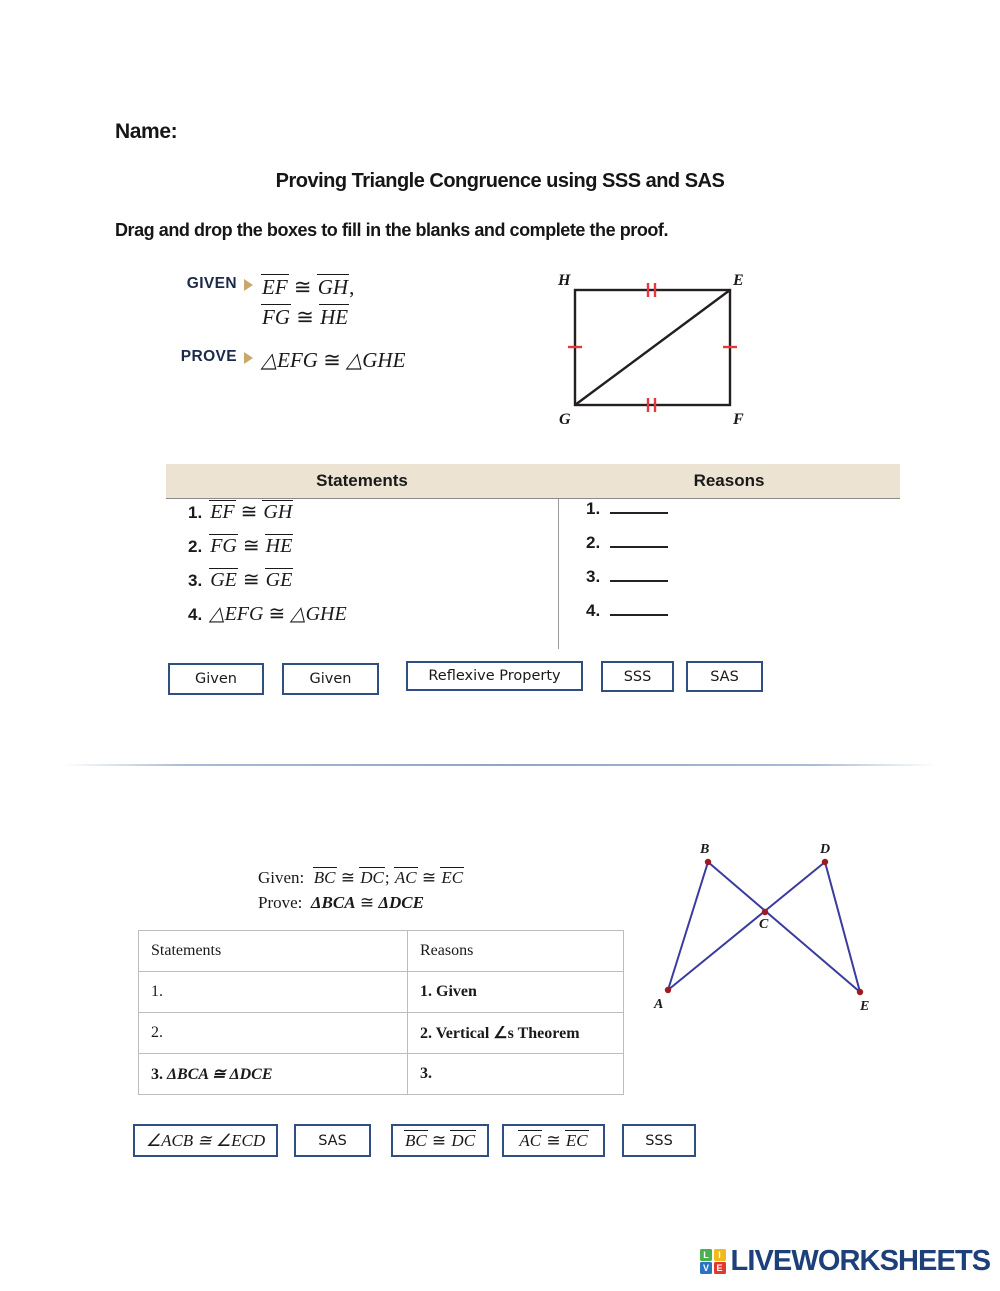 This screenshot has height=1291, width=1000. Describe the element at coordinates (279, 579) in the screenshot. I see `segment-b: GE` at that location.